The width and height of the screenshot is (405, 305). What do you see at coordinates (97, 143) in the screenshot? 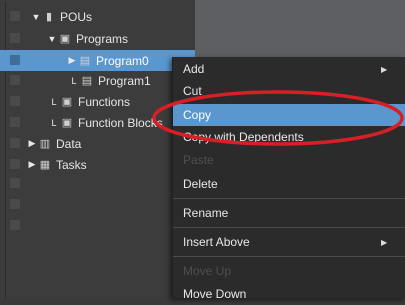
I see `tree-item-data: ▶ ▥ Data` at bounding box center [97, 143].